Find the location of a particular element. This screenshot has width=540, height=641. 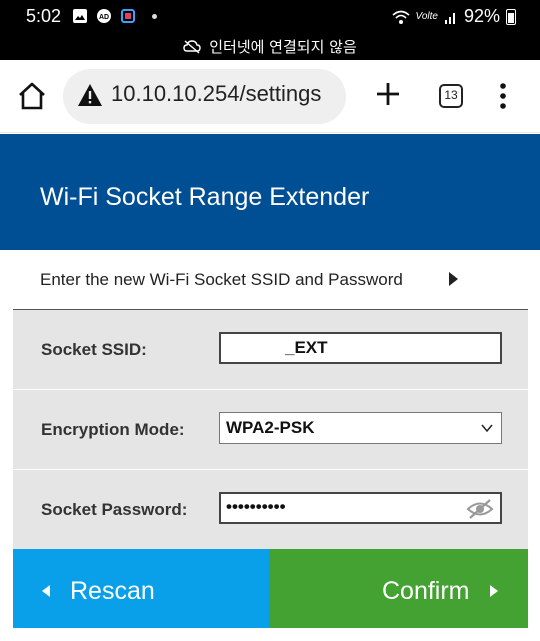

more-notifications-dot is located at coordinates (154, 16).